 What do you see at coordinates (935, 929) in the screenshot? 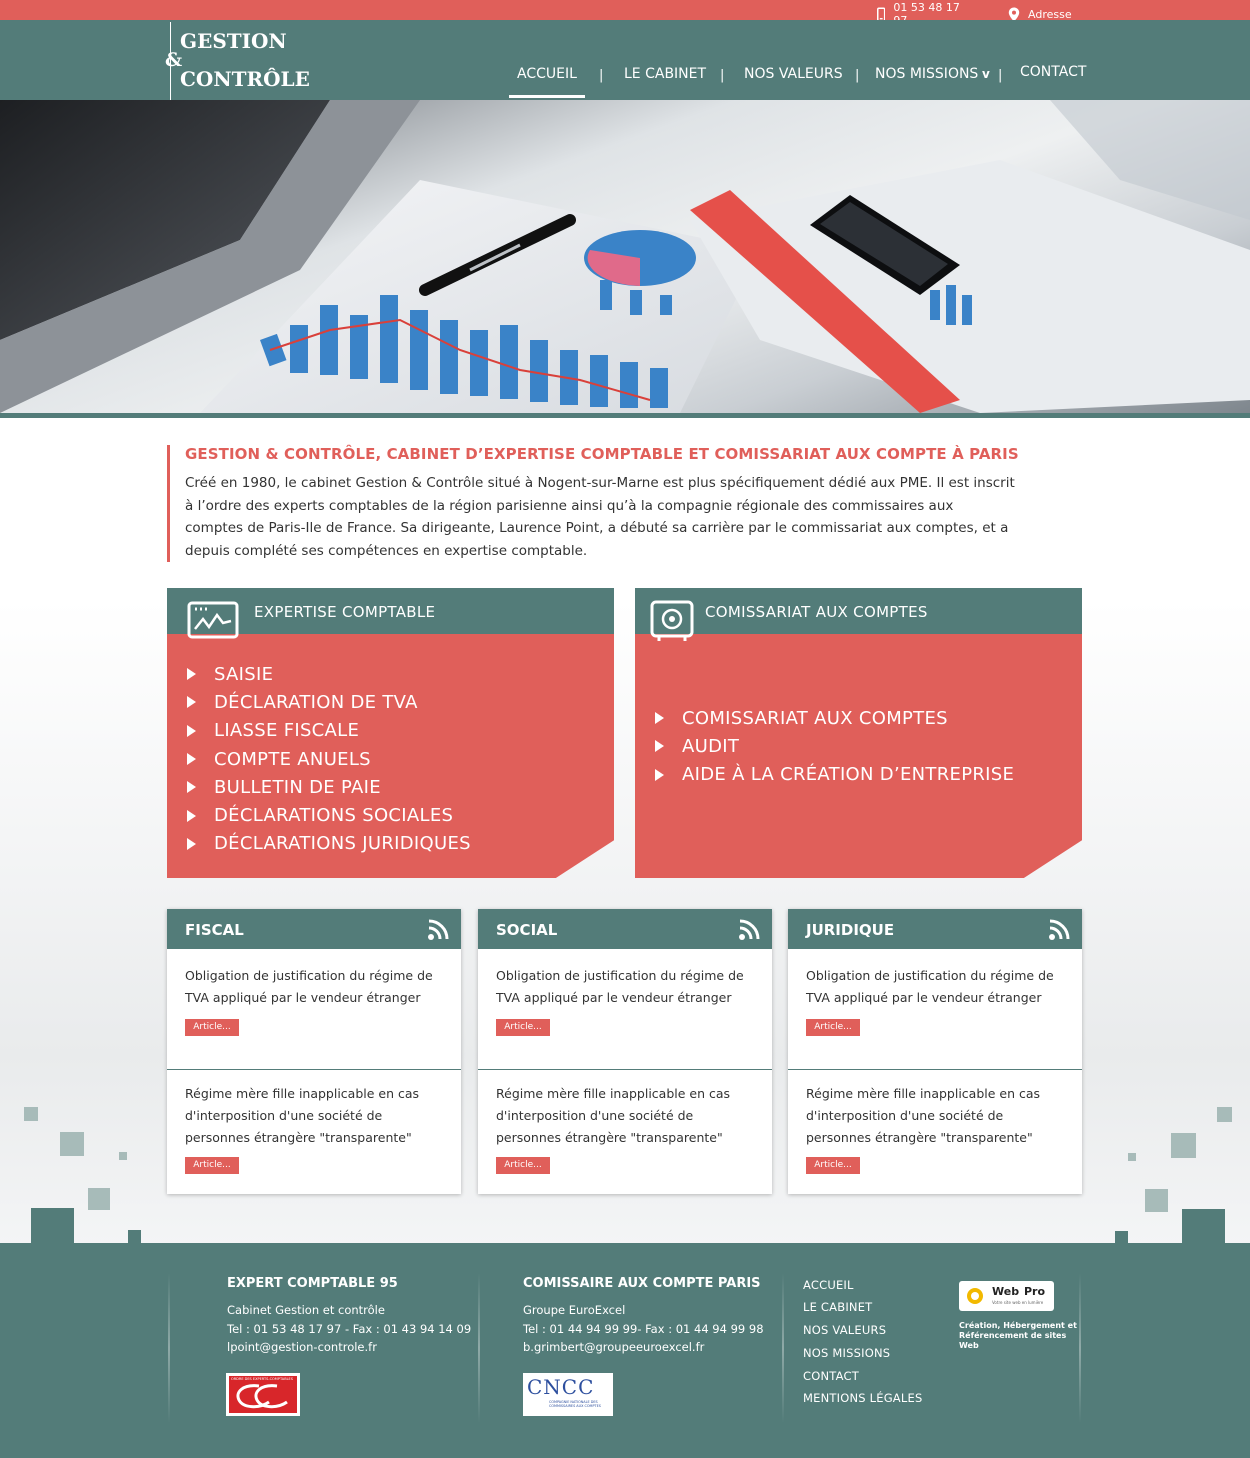
I see `news-card-header: JURIDIQUE` at bounding box center [935, 929].